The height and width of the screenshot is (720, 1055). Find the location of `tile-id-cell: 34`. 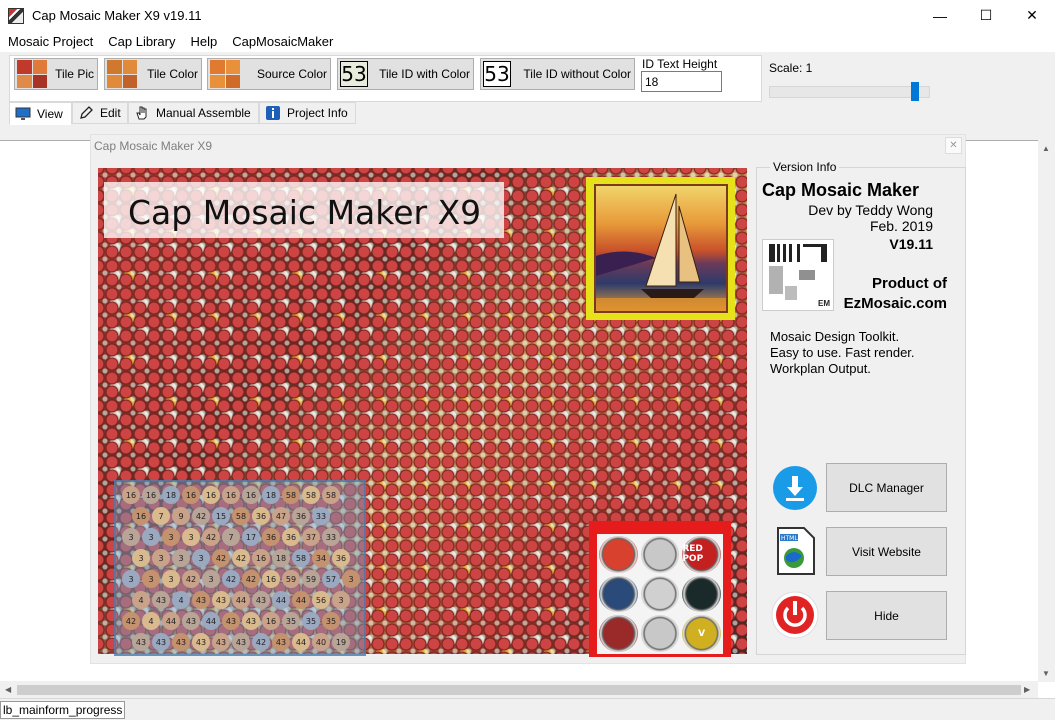

tile-id-cell: 34 is located at coordinates (321, 558).